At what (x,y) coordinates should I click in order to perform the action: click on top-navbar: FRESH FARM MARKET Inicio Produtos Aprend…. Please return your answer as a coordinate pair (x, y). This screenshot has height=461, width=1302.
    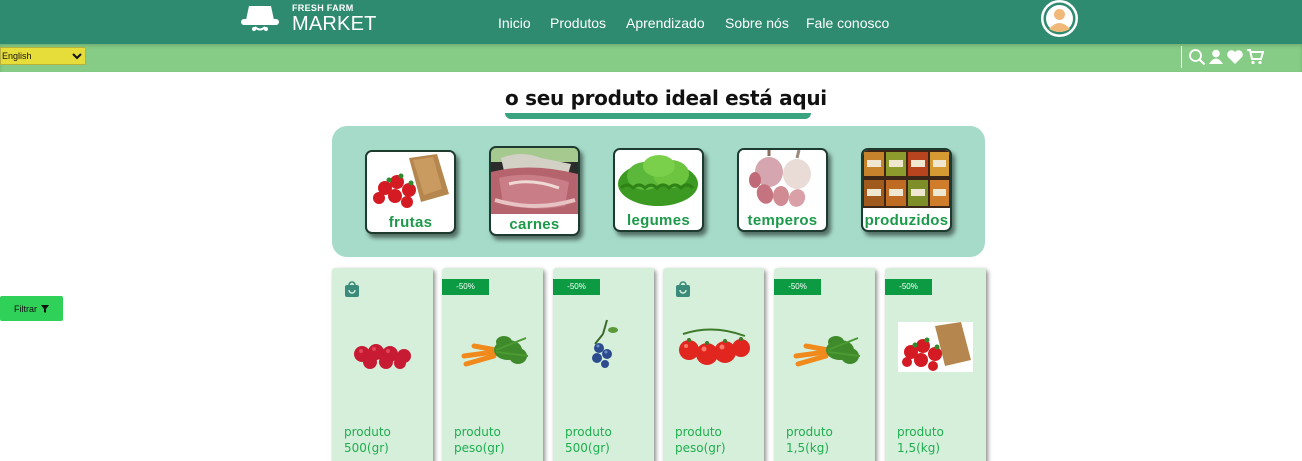
    Looking at the image, I should click on (651, 22).